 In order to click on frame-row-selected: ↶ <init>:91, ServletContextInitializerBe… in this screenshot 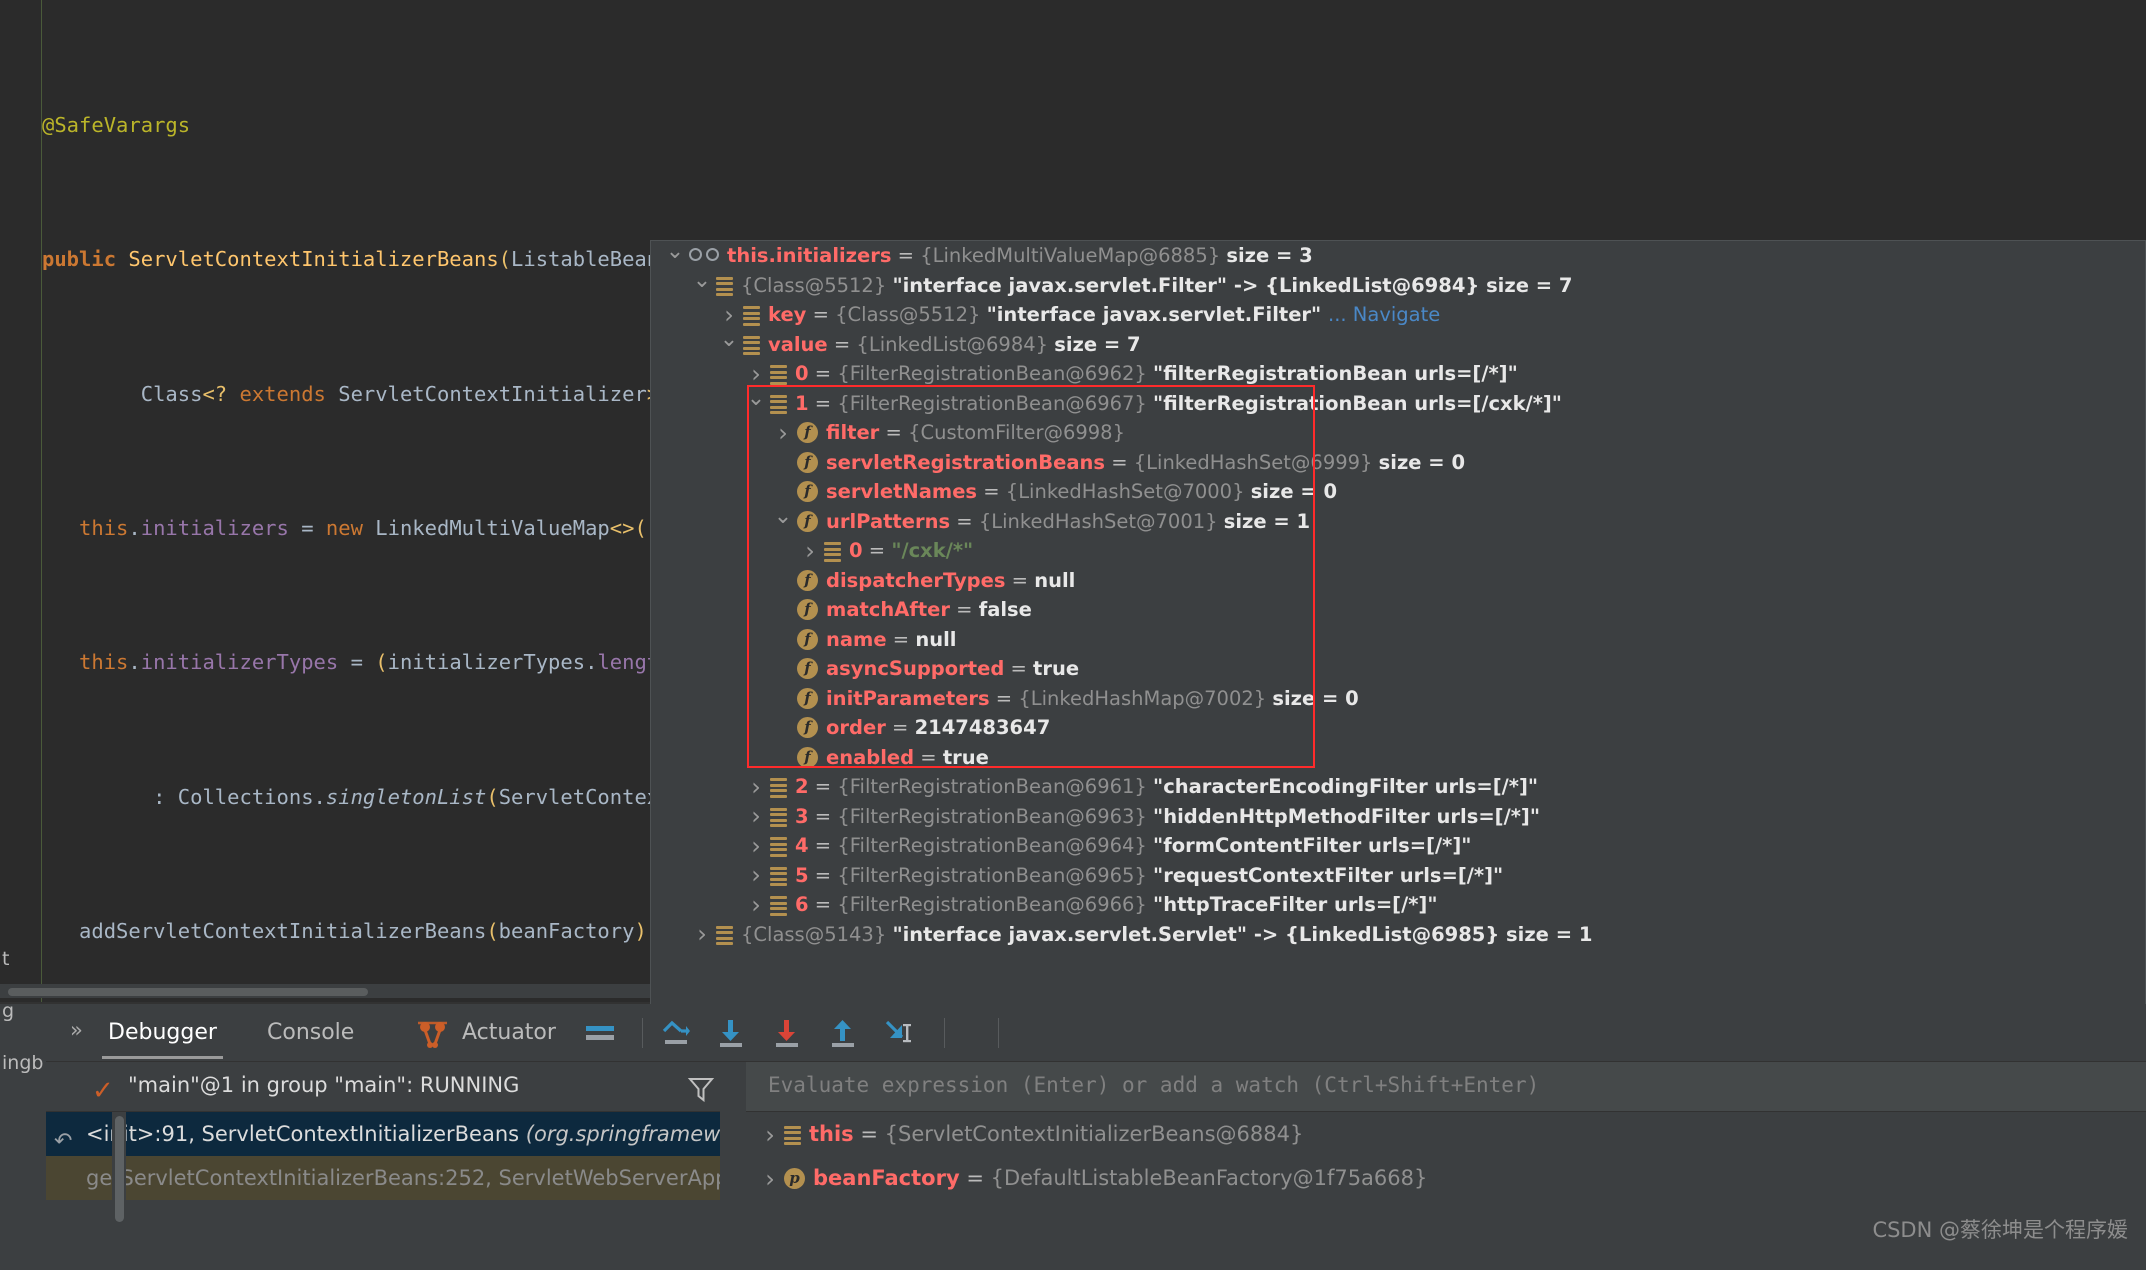, I will do `click(383, 1134)`.